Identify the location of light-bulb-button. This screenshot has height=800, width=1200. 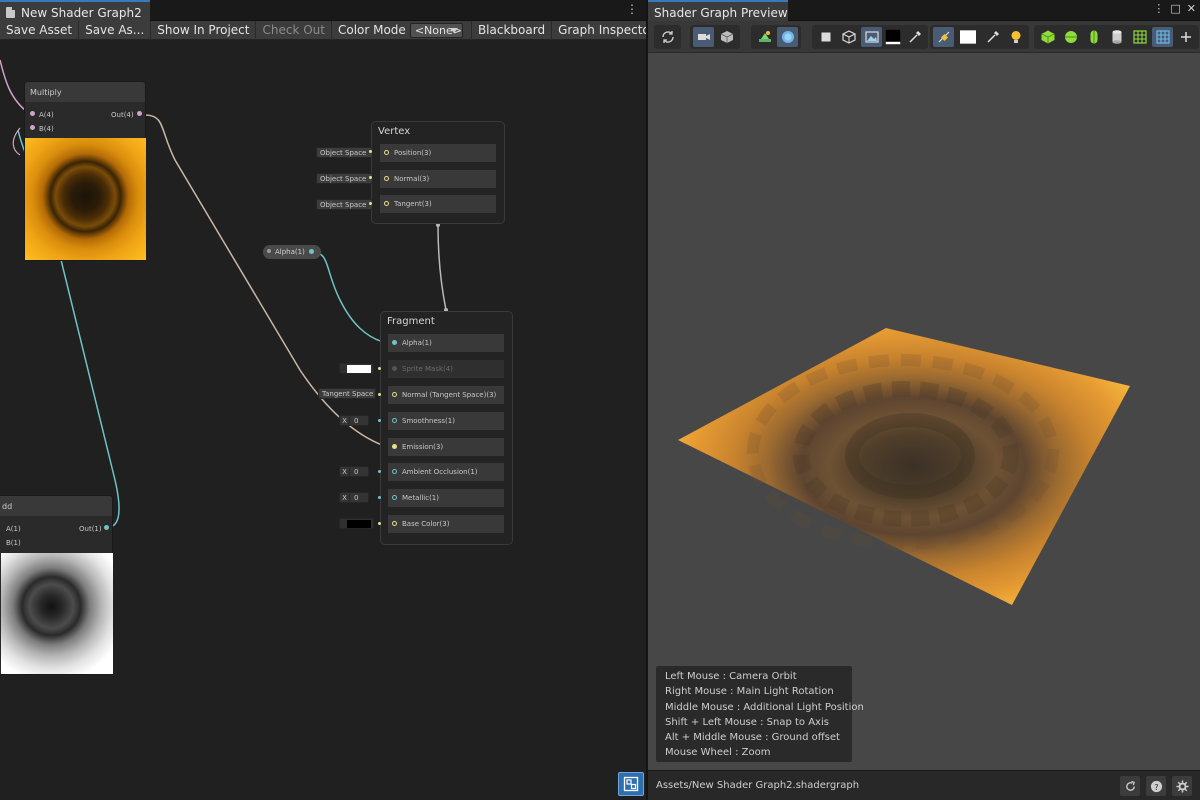
(1015, 37).